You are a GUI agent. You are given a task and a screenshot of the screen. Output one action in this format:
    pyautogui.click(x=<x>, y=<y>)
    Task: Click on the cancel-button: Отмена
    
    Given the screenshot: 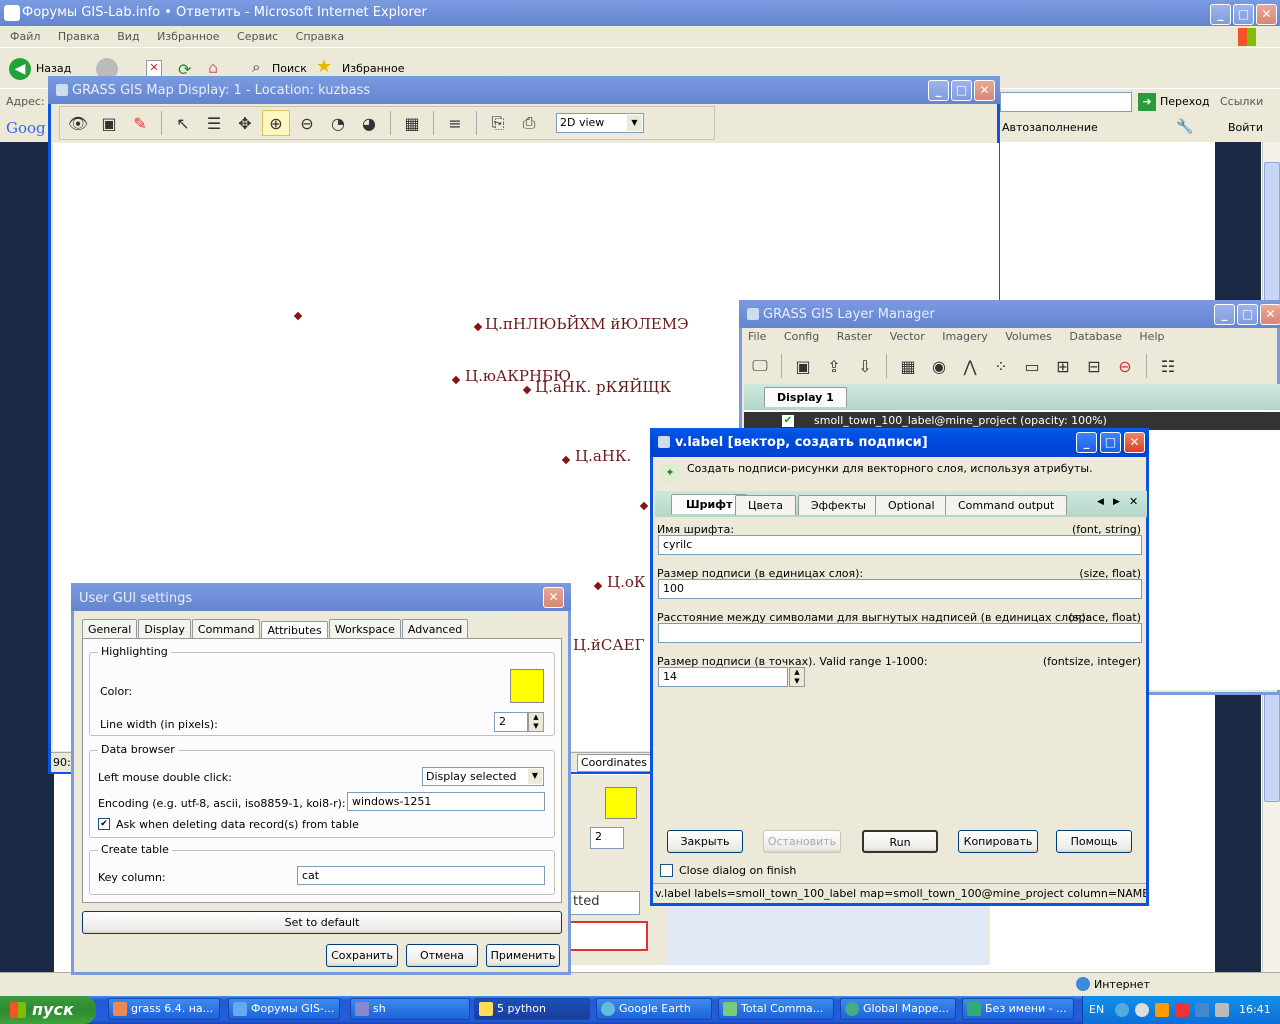 What is the action you would take?
    pyautogui.click(x=442, y=955)
    